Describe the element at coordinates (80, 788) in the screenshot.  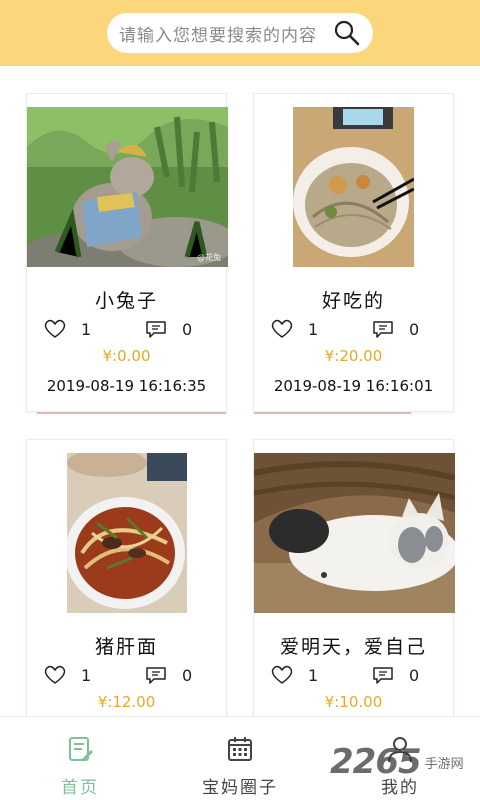
I see `tab-home-label: 首页` at that location.